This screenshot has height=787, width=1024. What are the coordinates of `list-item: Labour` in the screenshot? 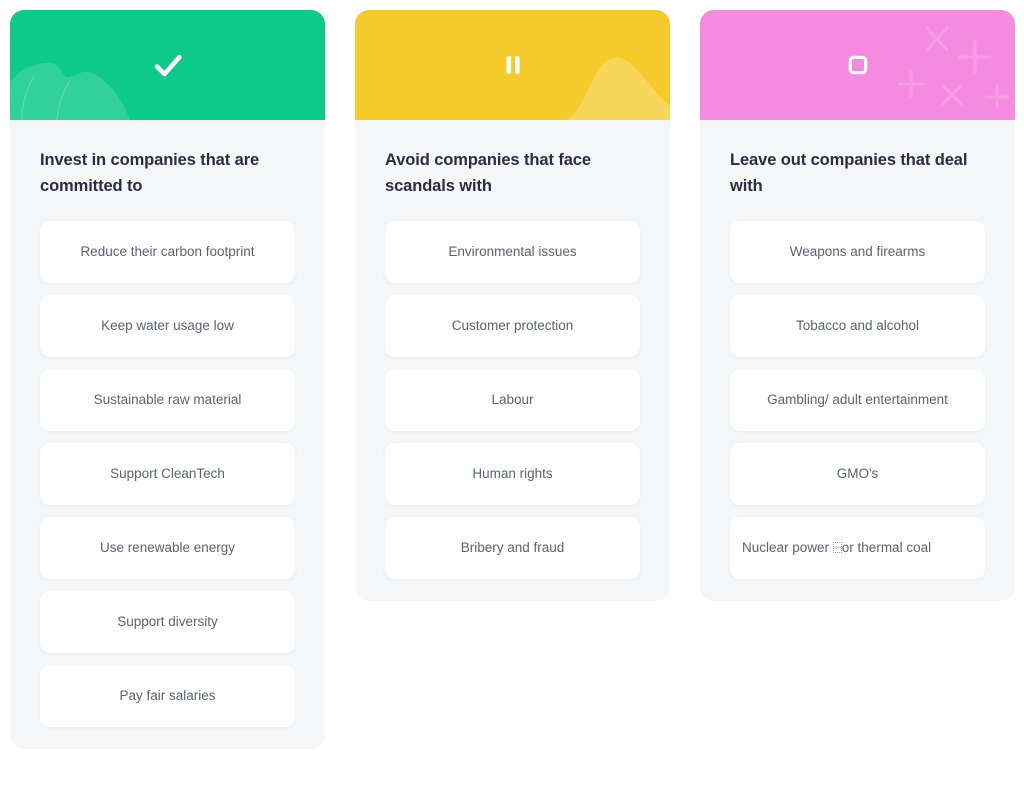 It's located at (512, 400).